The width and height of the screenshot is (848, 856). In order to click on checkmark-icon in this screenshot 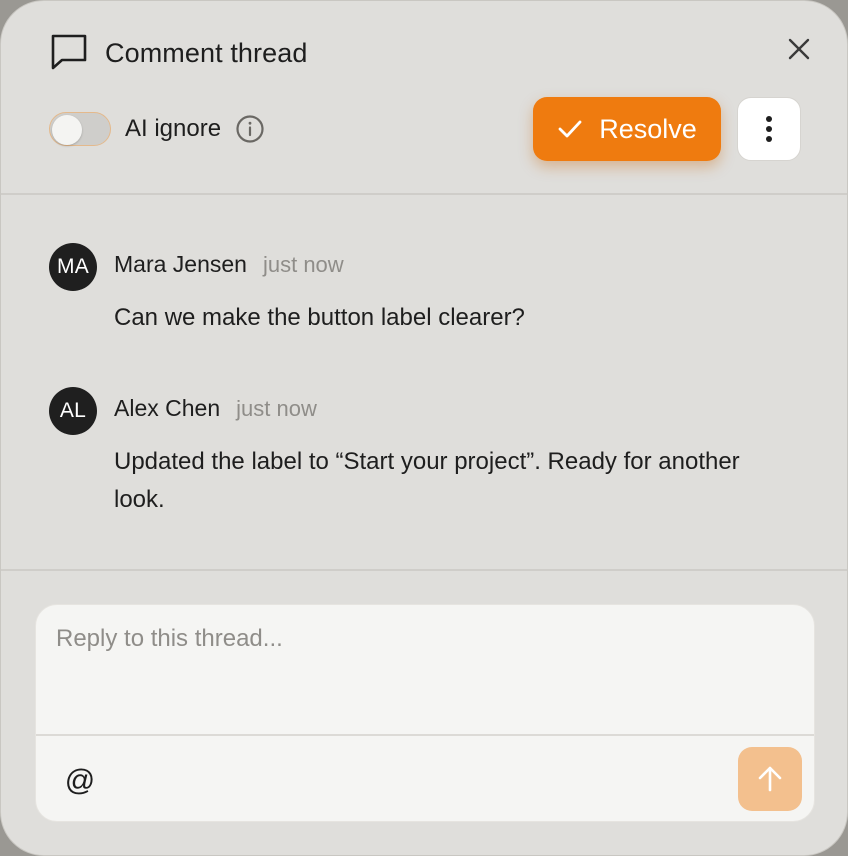, I will do `click(570, 129)`.